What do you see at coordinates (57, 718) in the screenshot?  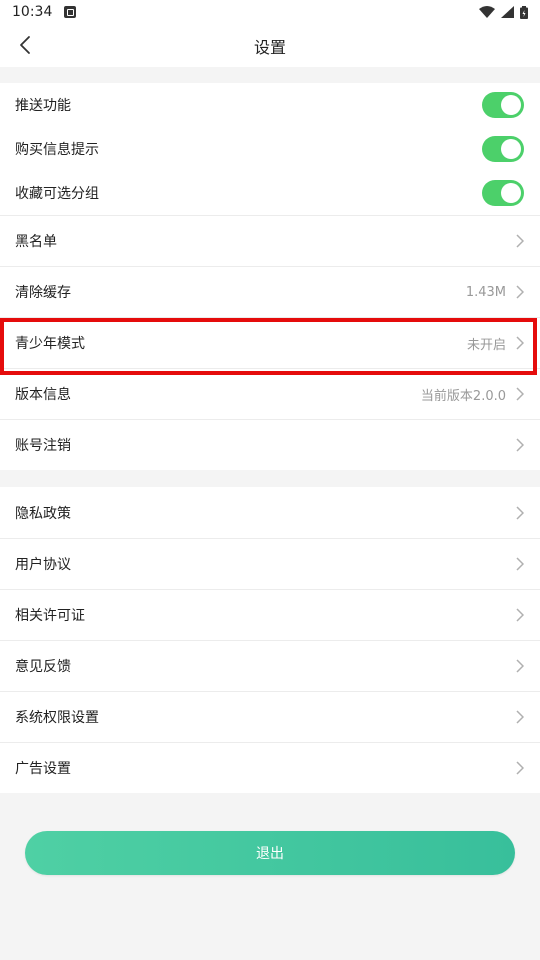 I see `row-label: 系统权限设置` at bounding box center [57, 718].